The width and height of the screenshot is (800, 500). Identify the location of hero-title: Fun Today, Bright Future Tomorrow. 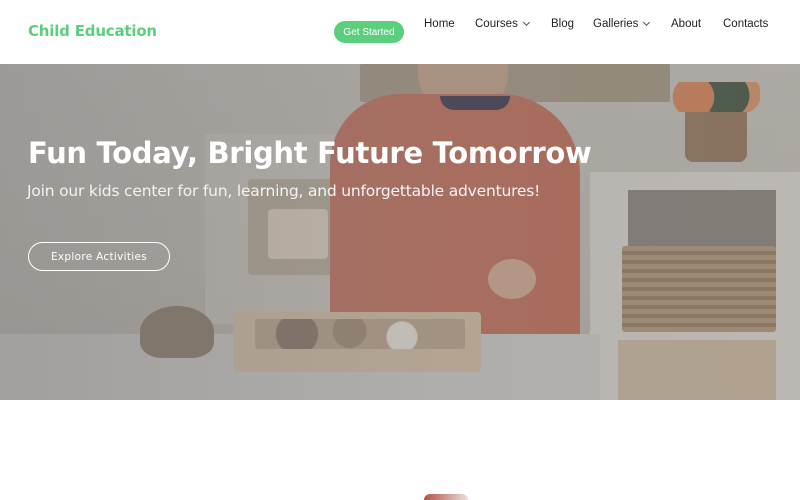
(310, 153).